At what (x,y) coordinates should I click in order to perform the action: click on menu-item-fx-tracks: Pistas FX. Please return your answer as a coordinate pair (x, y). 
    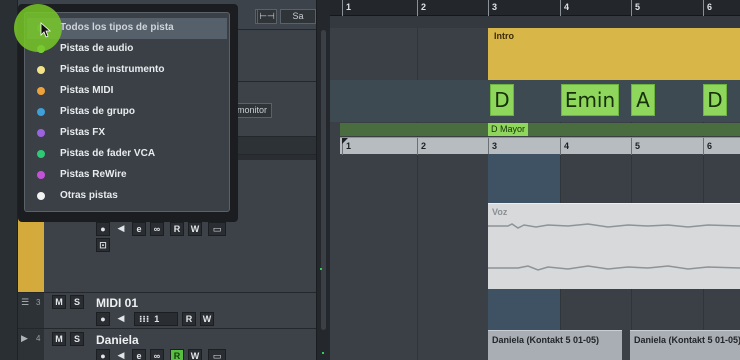
    Looking at the image, I should click on (127, 133).